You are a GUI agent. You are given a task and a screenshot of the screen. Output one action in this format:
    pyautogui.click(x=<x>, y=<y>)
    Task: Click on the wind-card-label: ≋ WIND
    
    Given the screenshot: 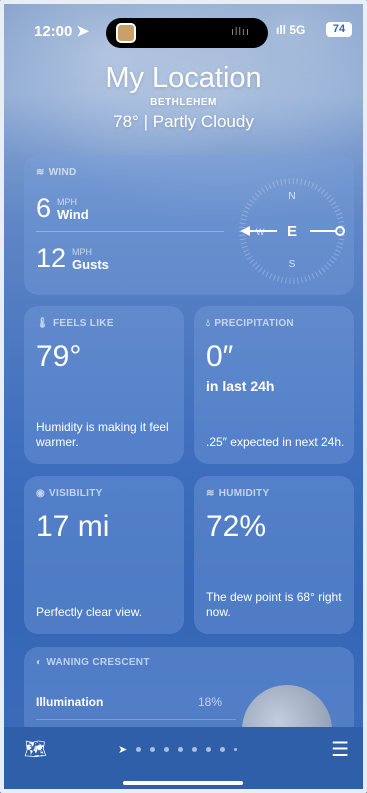 What is the action you would take?
    pyautogui.click(x=56, y=172)
    